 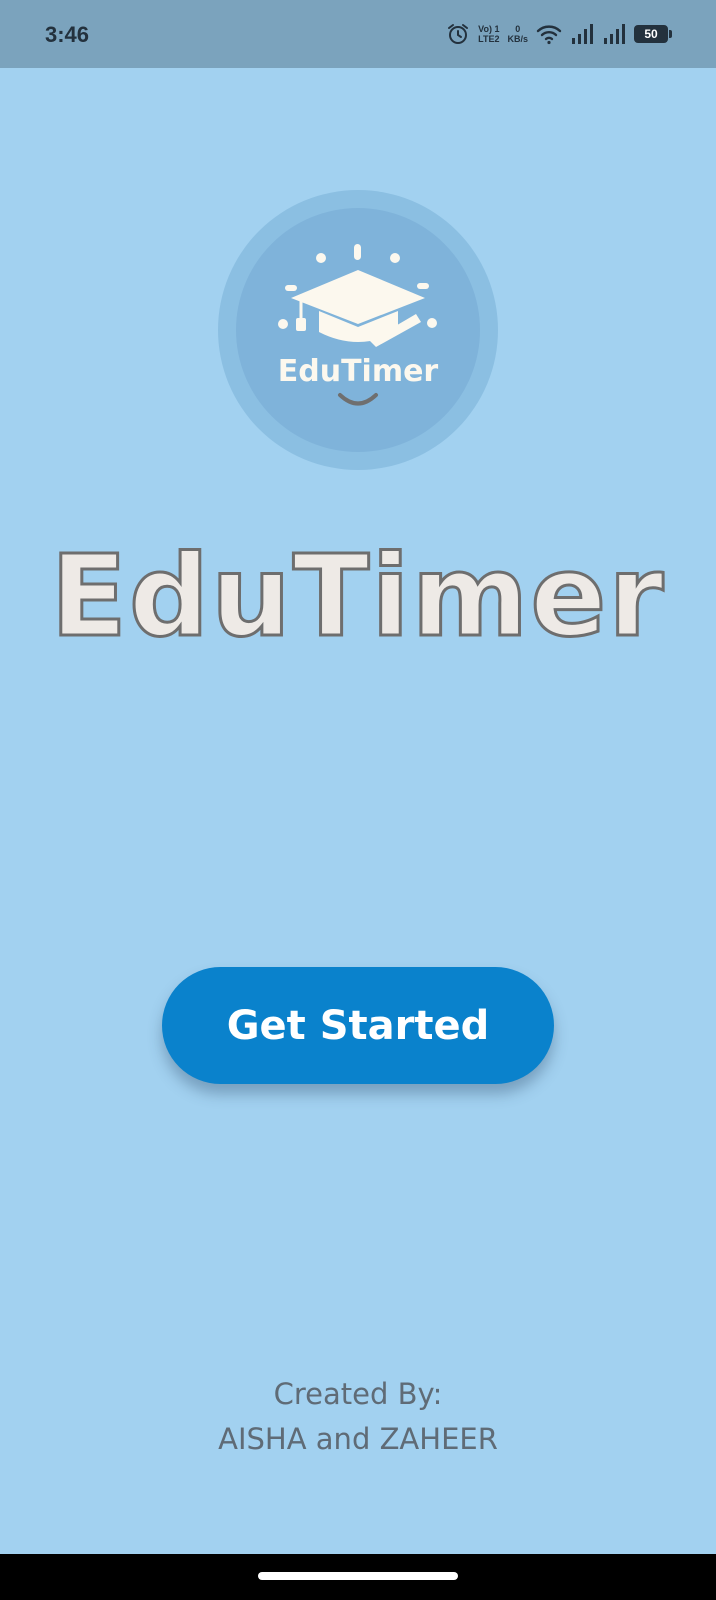 I want to click on get-started-button: Get Started, so click(x=358, y=1025).